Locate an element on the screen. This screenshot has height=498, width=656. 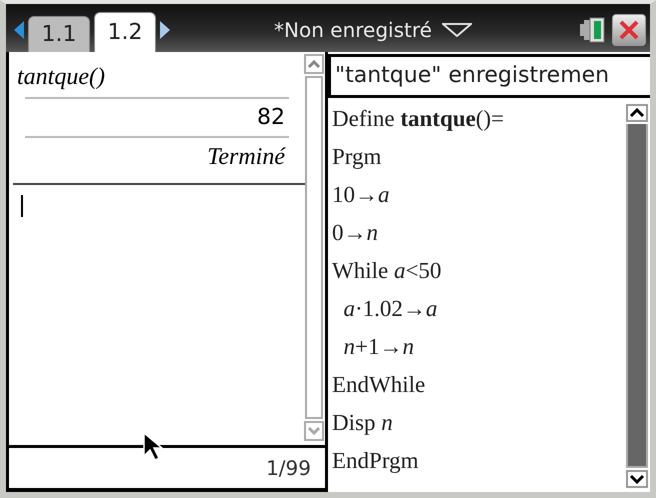
program-title-field: "tantque" enregistremen is located at coordinates (489, 76).